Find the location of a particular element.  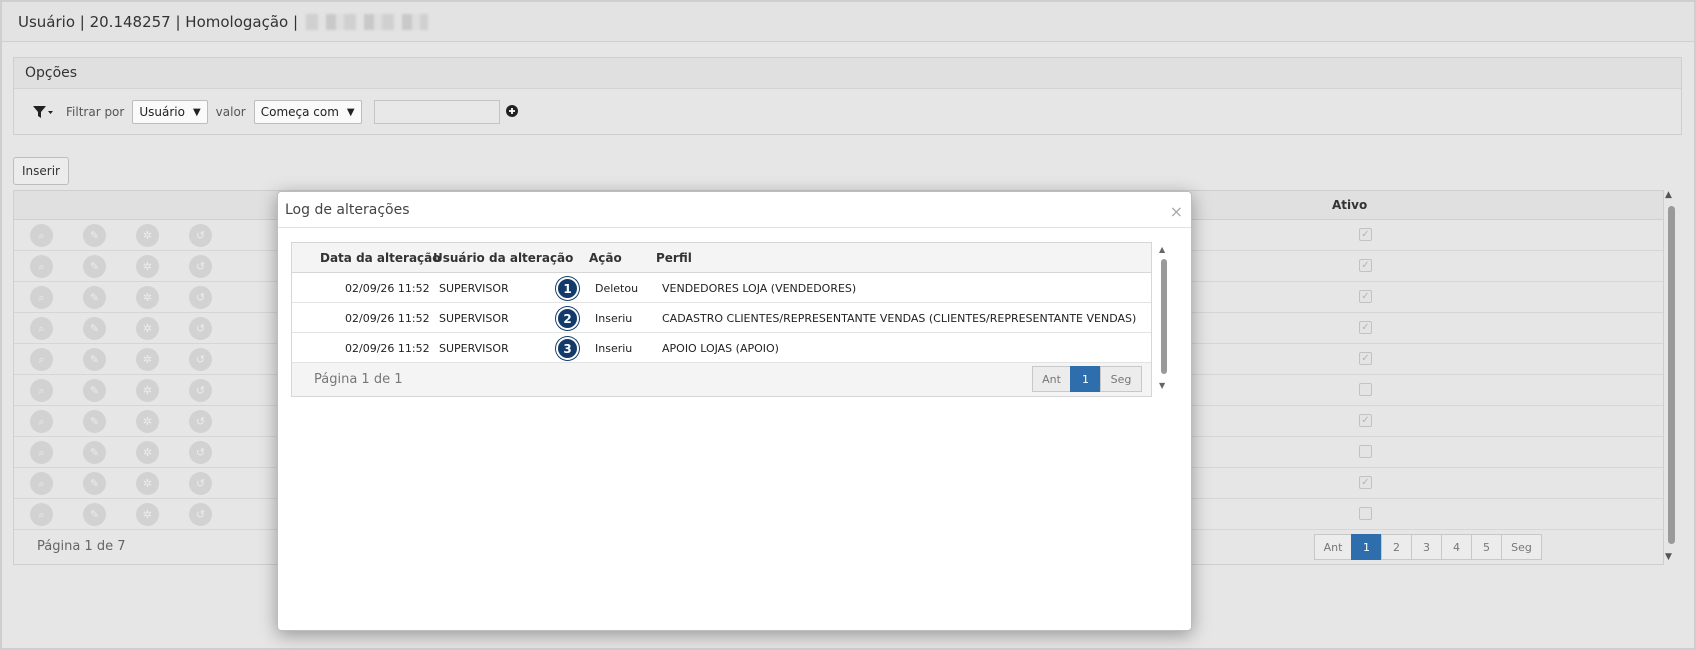

options-title: Opções is located at coordinates (847, 73).